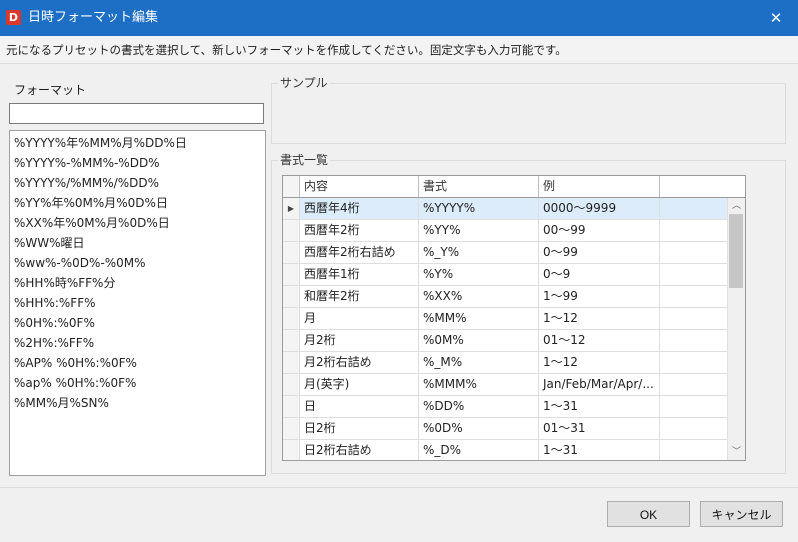 The width and height of the screenshot is (798, 542). Describe the element at coordinates (359, 252) in the screenshot. I see `content-cell: 西暦年2桁右詰め` at that location.